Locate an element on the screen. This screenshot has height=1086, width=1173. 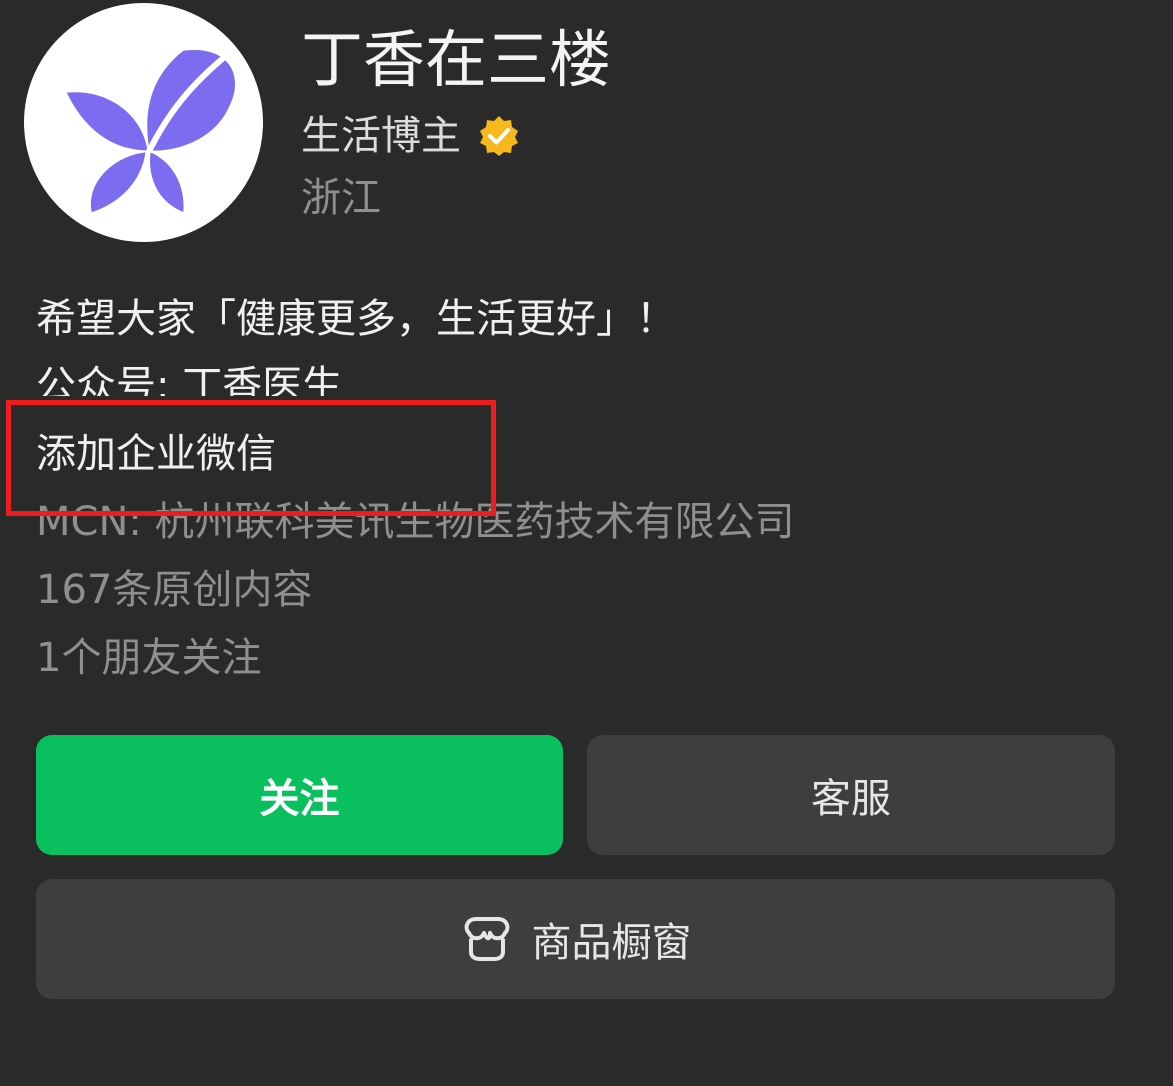
follow-button: 关注 is located at coordinates (299, 795).